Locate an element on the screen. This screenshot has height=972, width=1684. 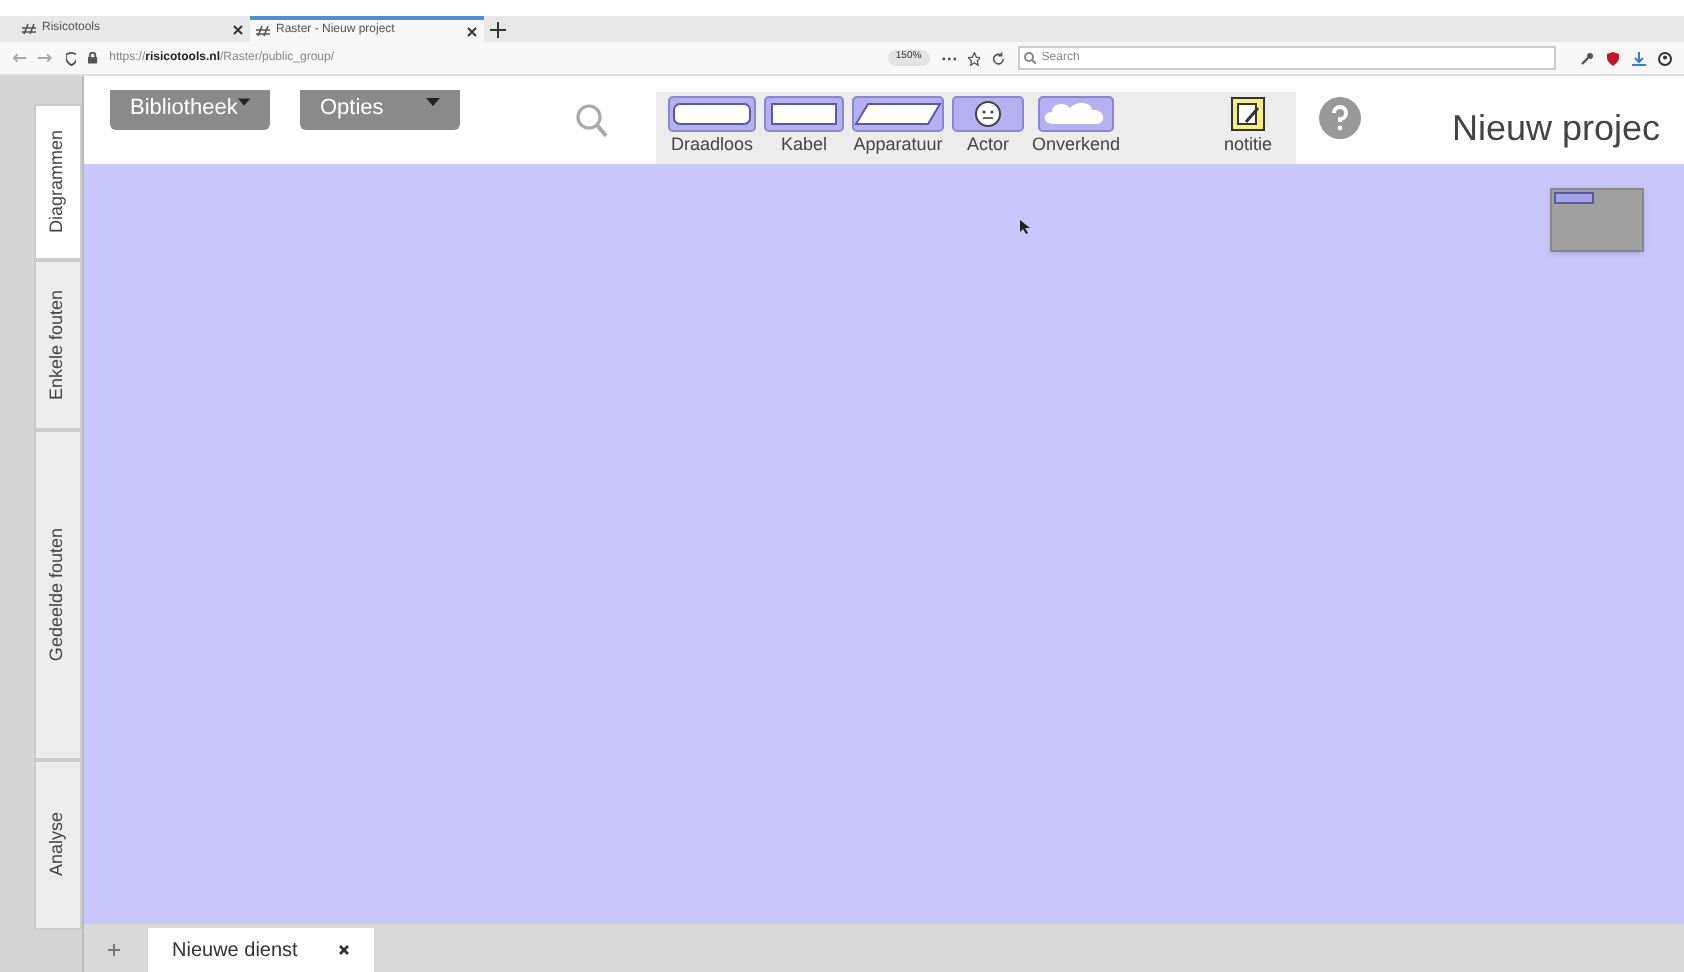
side-tab: Enkele fouten is located at coordinates (58, 345).